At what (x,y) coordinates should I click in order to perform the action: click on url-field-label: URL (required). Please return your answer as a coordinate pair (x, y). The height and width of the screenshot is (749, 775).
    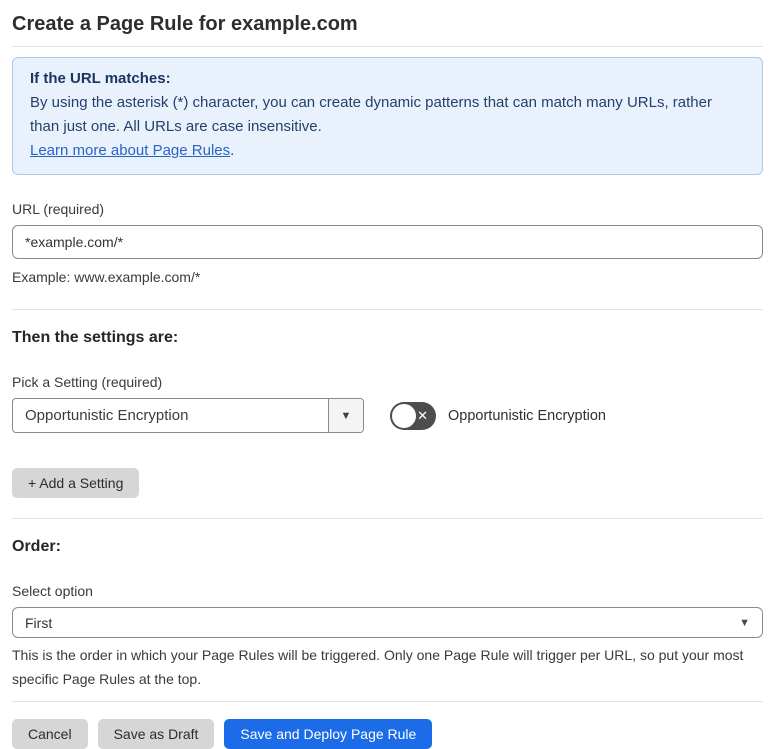
    Looking at the image, I should click on (58, 209).